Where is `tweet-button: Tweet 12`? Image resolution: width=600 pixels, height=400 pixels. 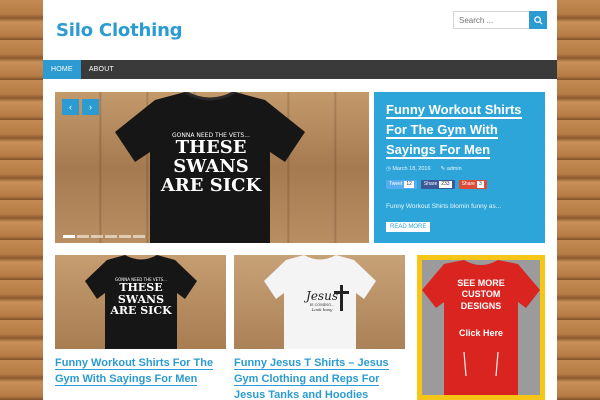 tweet-button: Tweet 12 is located at coordinates (401, 185).